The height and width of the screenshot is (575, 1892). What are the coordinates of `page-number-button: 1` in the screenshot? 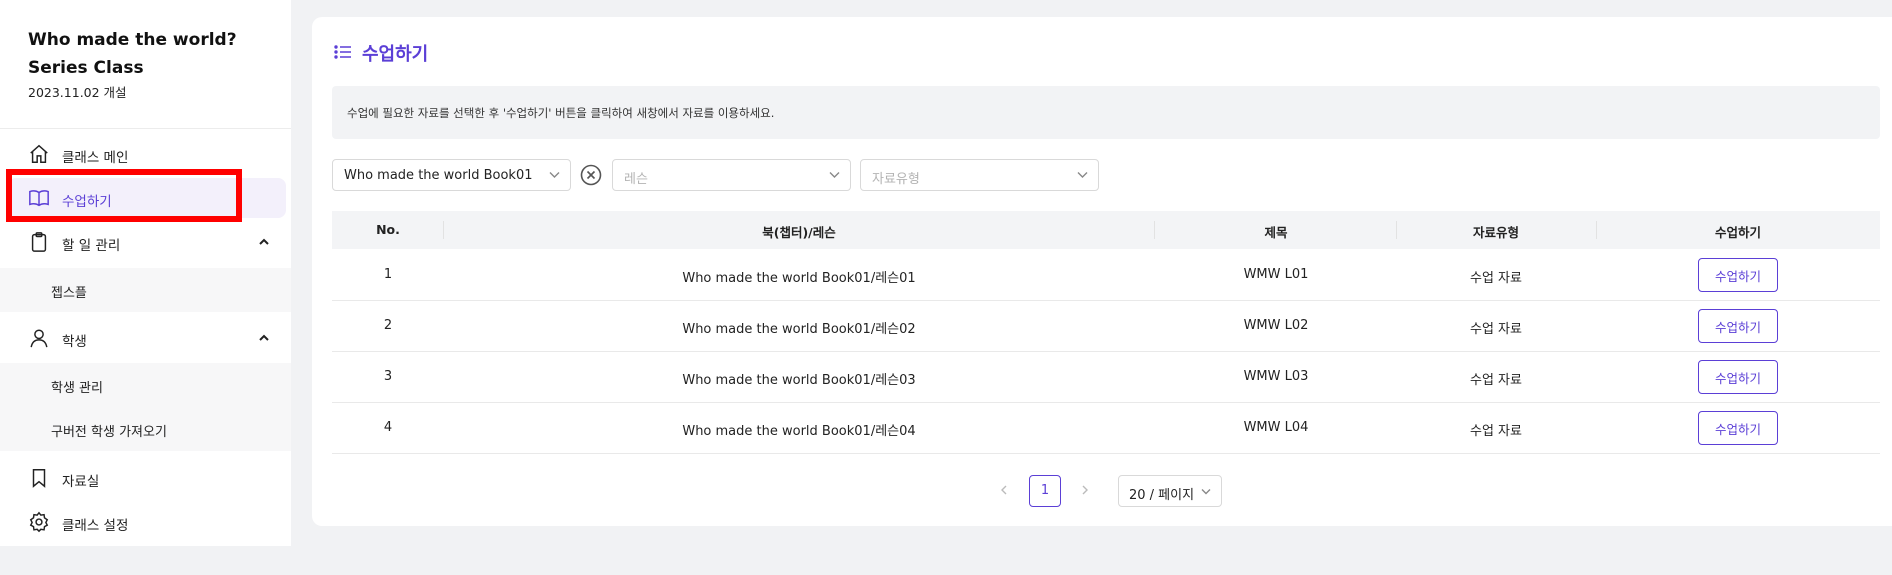 It's located at (1045, 491).